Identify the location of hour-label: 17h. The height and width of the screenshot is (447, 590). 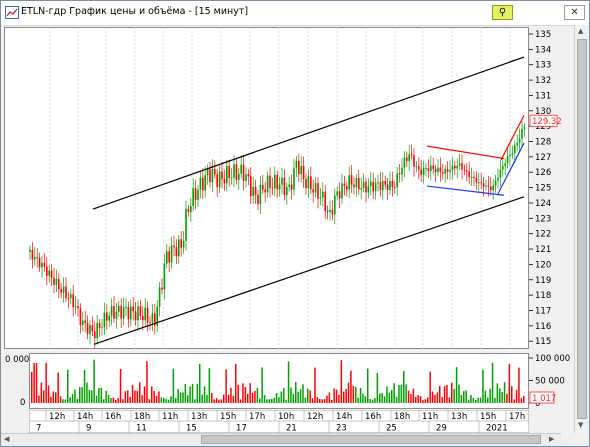
(257, 417).